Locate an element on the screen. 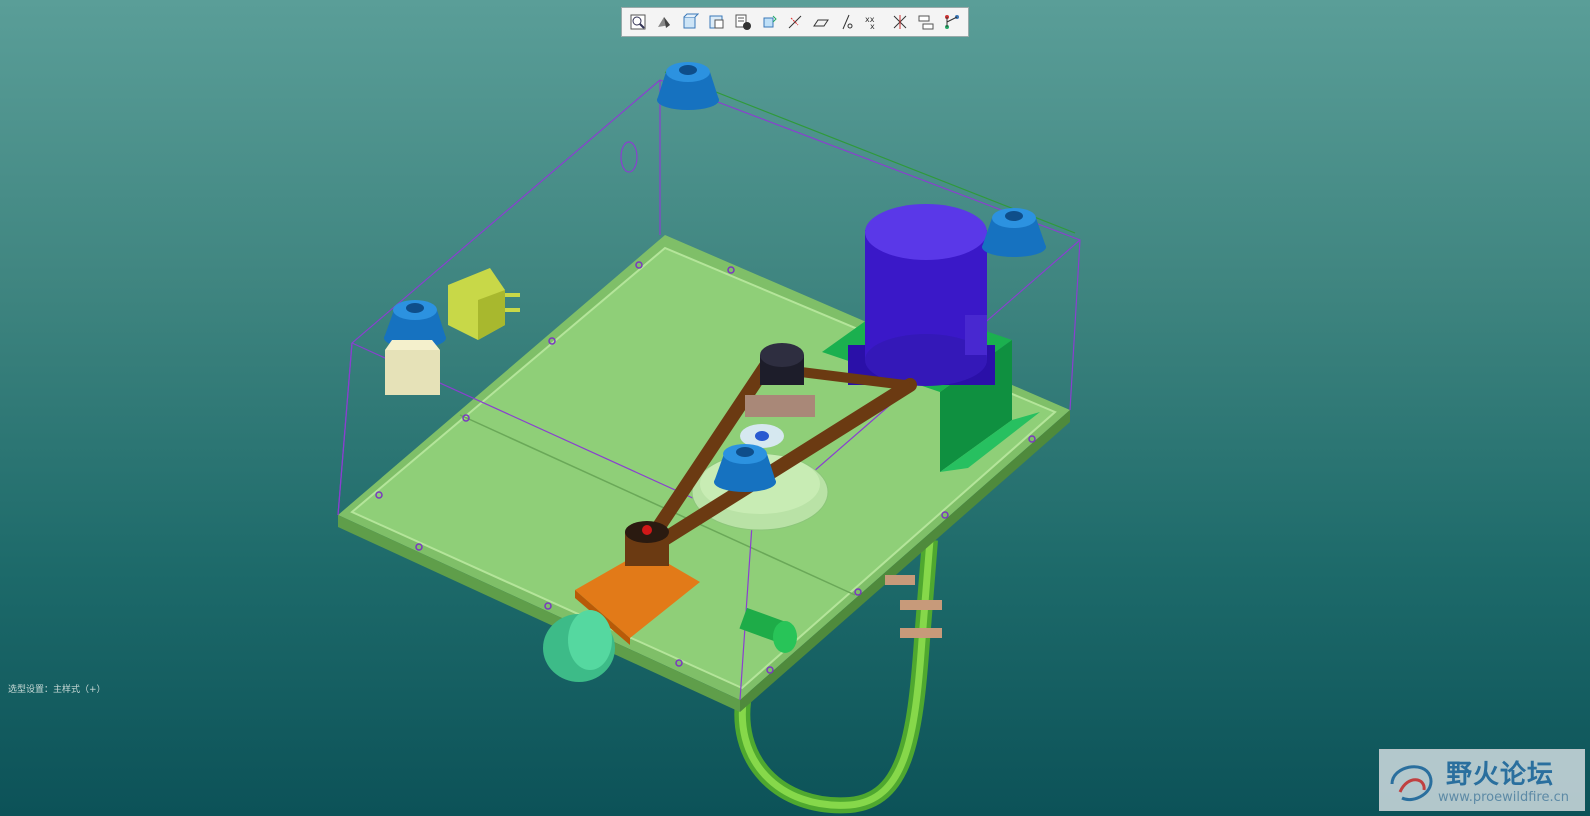  zoom-window-icon is located at coordinates (638, 22).